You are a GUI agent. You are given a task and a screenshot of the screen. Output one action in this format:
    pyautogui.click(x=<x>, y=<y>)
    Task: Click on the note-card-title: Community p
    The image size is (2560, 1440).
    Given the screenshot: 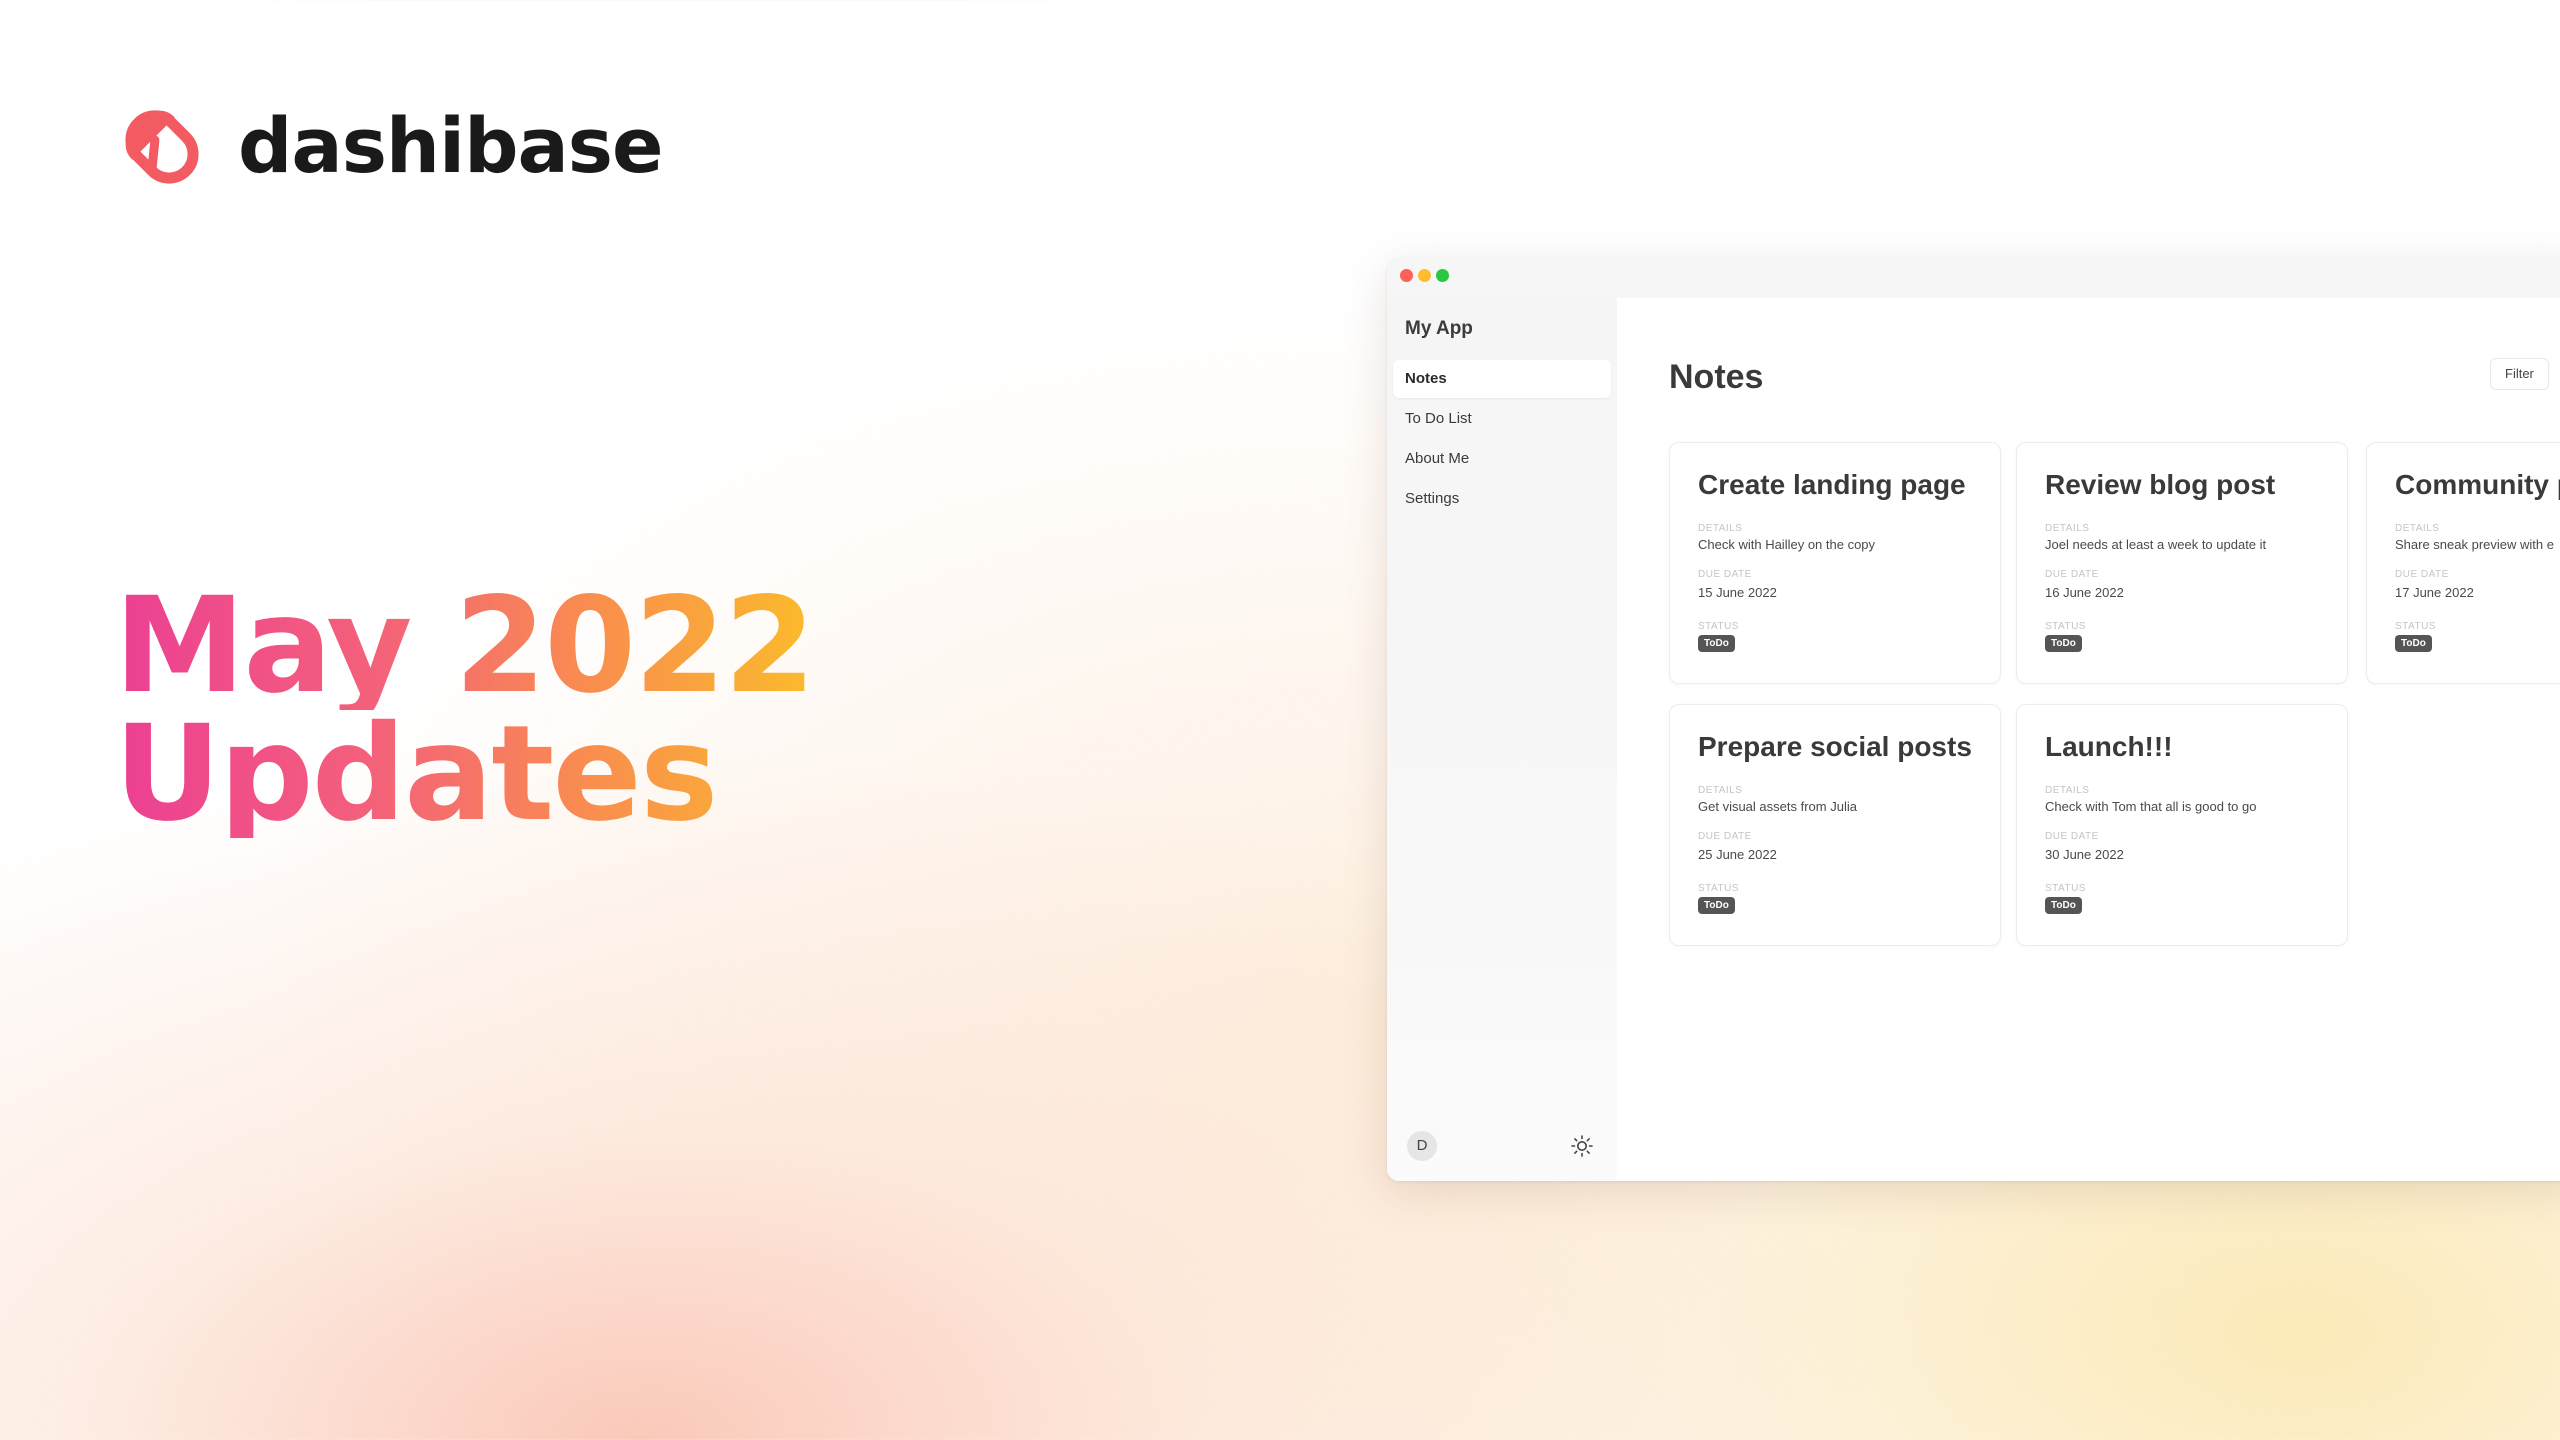 What is the action you would take?
    pyautogui.click(x=2477, y=484)
    